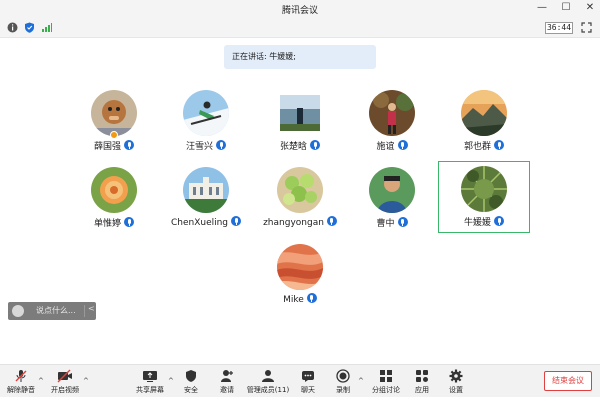 This screenshot has height=397, width=600. I want to click on participant-tile: 单惟婷, so click(114, 197).